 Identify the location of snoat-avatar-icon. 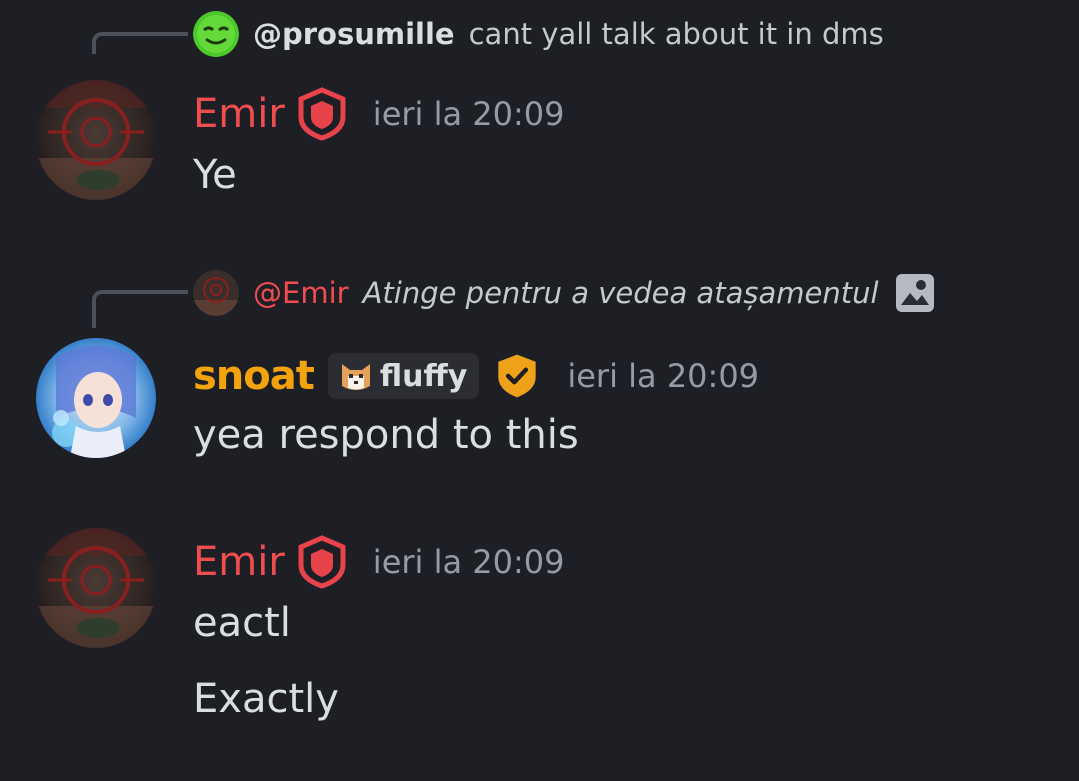
(96, 398).